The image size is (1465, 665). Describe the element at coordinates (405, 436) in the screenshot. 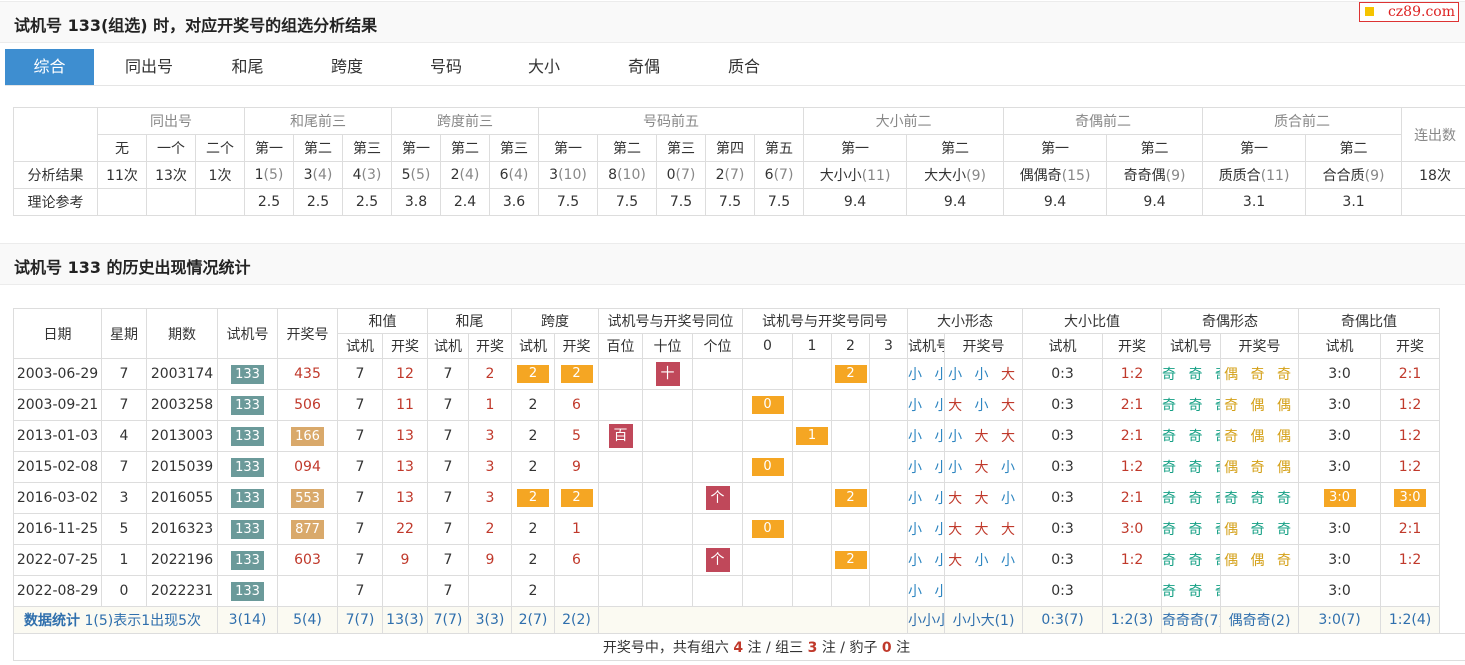

I see `cell-hz-win: 13` at that location.